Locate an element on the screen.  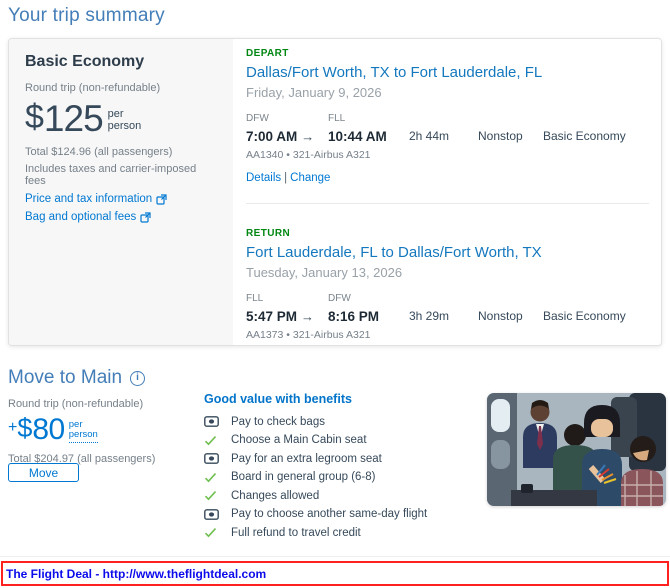
benefit-row: Pay to choose another same-day flight is located at coordinates (339, 514).